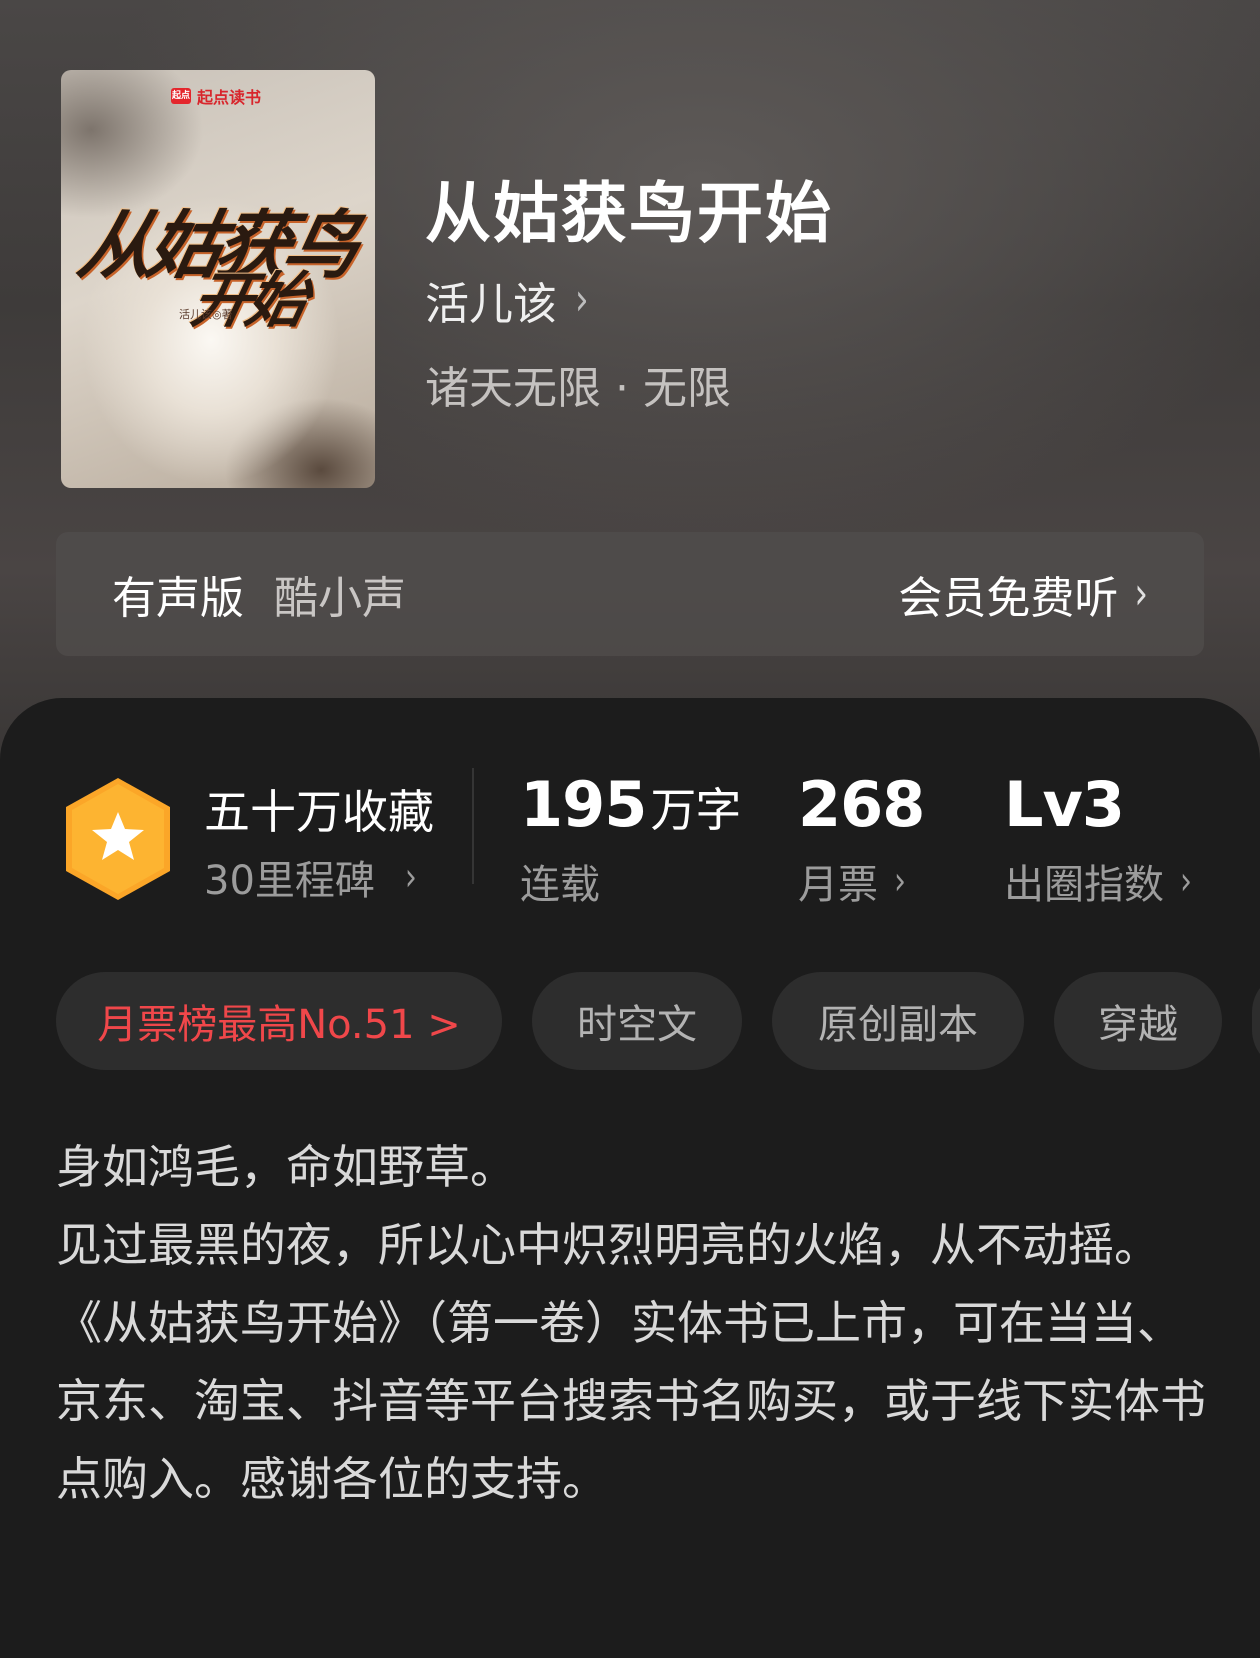  Describe the element at coordinates (247, 301) in the screenshot. I see `cover-title-line2: 开始` at that location.